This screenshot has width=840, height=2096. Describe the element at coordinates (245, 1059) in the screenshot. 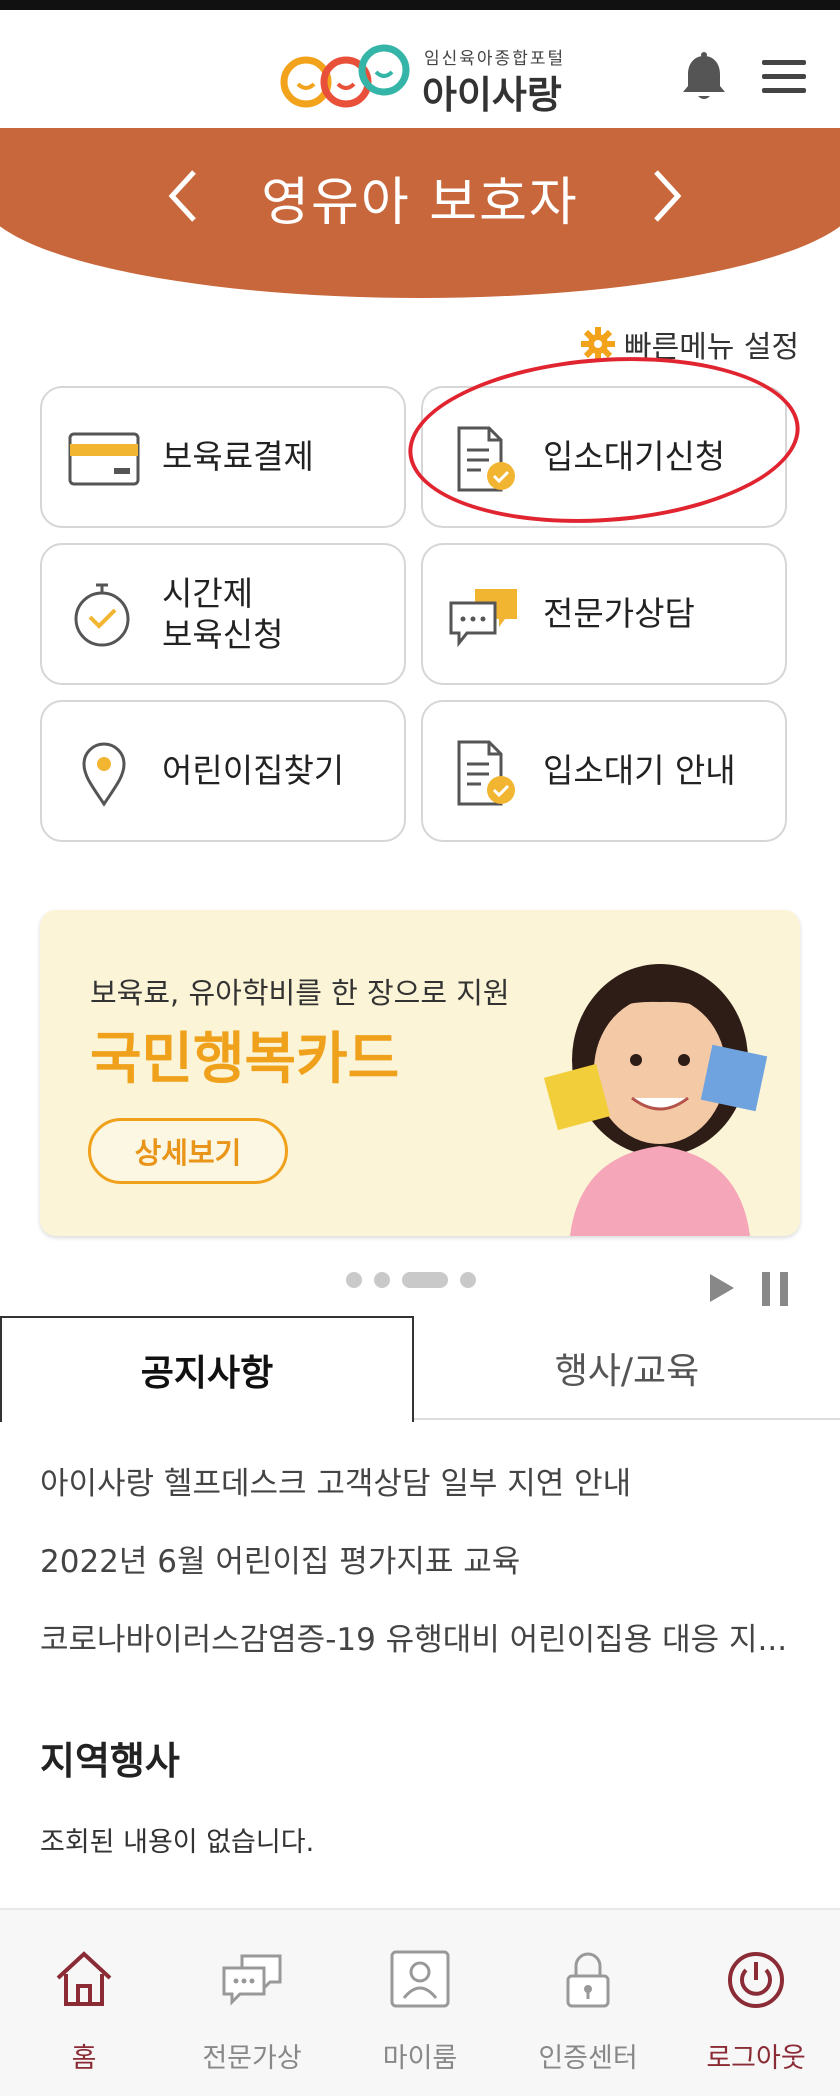

I see `promo-title: 국민행복카드` at that location.